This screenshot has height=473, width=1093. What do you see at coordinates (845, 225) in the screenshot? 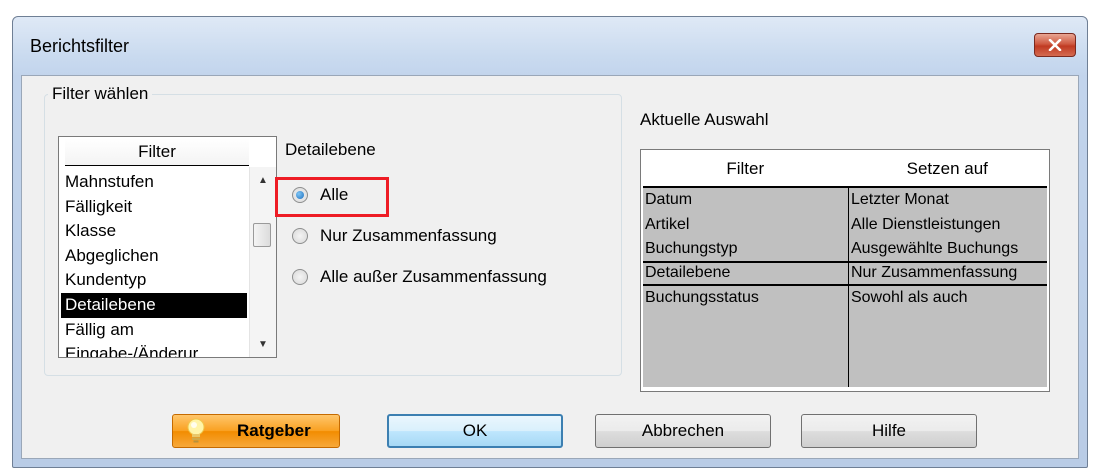
I see `table-row: Artikel Alle Dienstleistungen` at bounding box center [845, 225].